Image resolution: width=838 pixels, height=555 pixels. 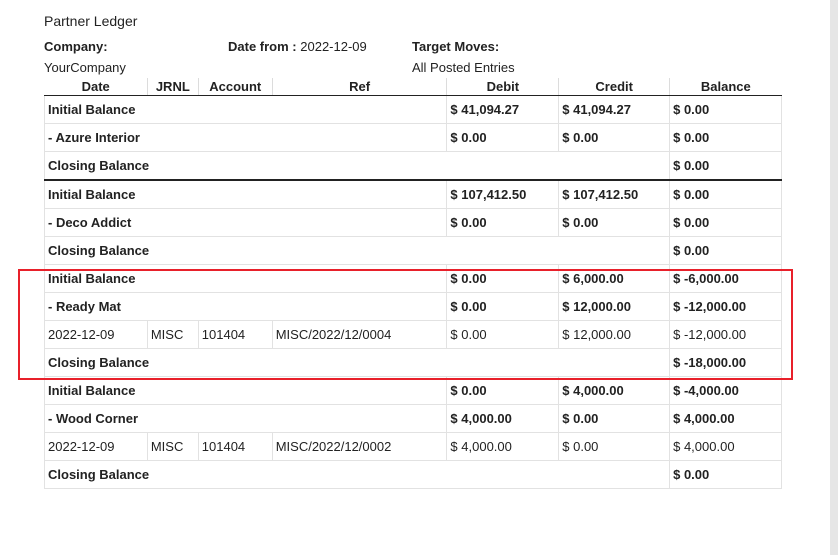 I want to click on company-value: YourCompany, so click(x=85, y=67).